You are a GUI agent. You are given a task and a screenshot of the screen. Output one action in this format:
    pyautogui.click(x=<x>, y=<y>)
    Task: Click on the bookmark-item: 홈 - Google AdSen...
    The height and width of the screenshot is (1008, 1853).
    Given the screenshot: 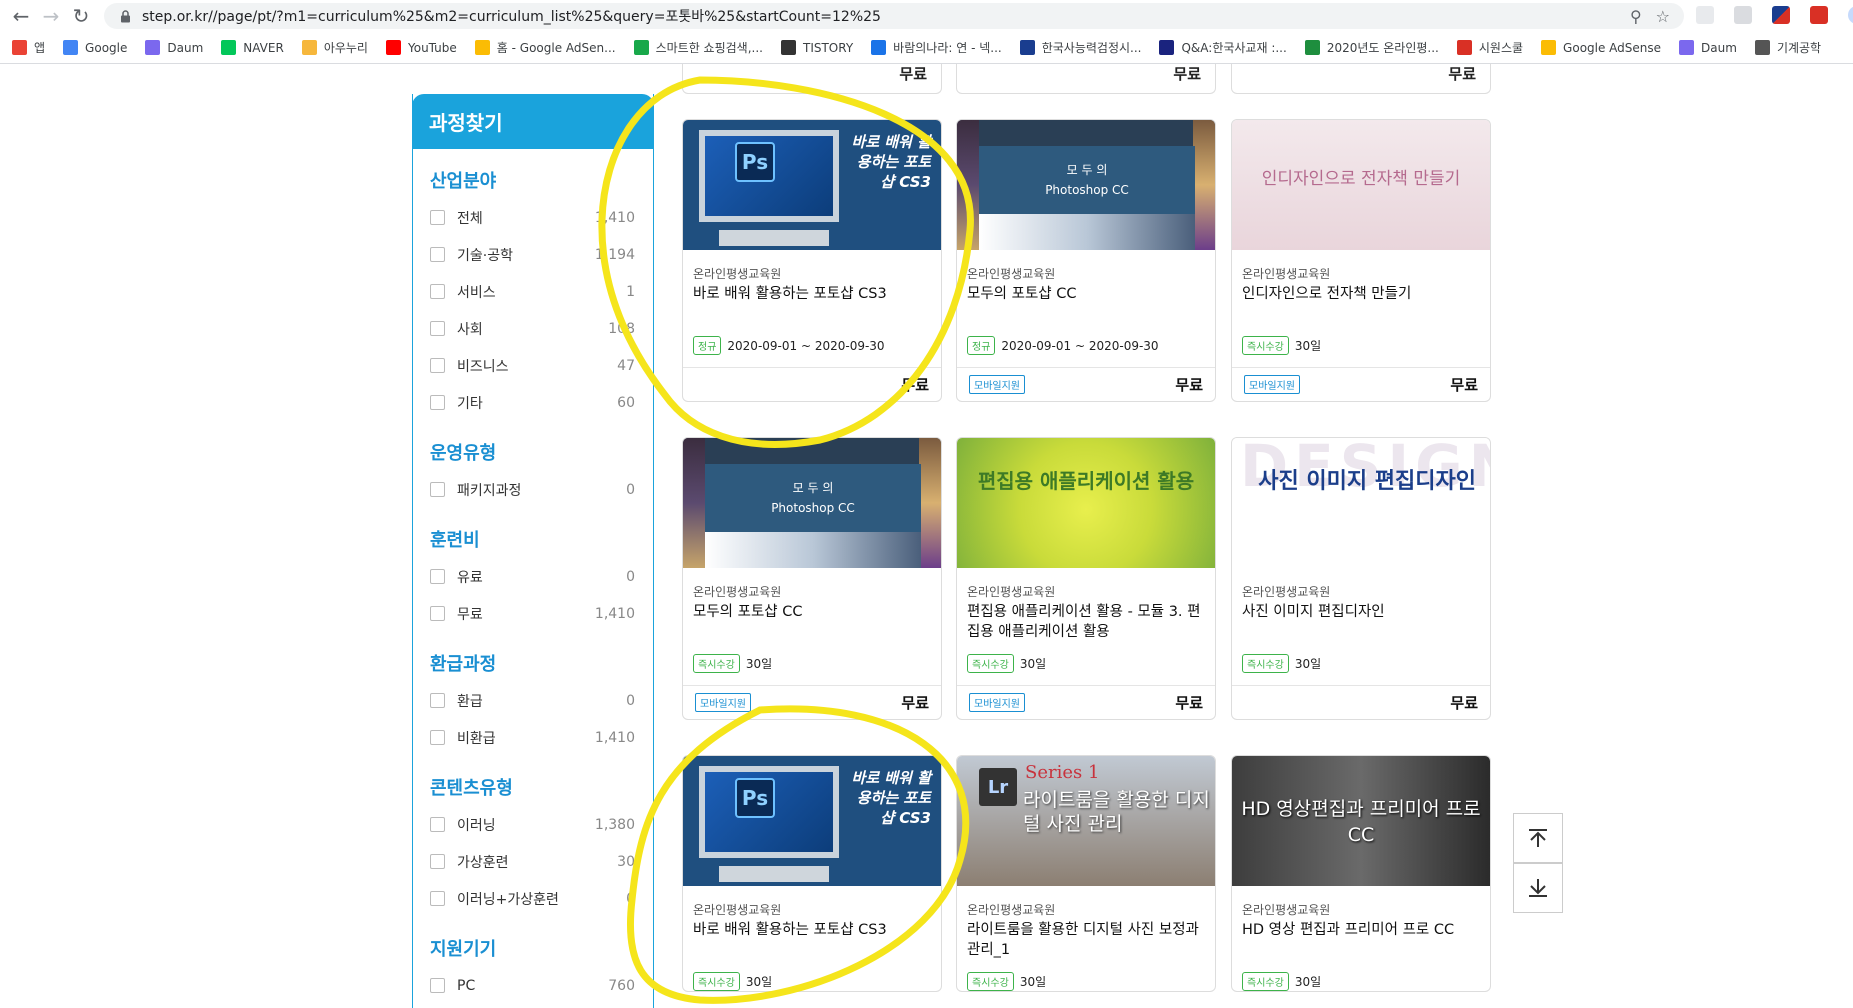 What is the action you would take?
    pyautogui.click(x=545, y=47)
    